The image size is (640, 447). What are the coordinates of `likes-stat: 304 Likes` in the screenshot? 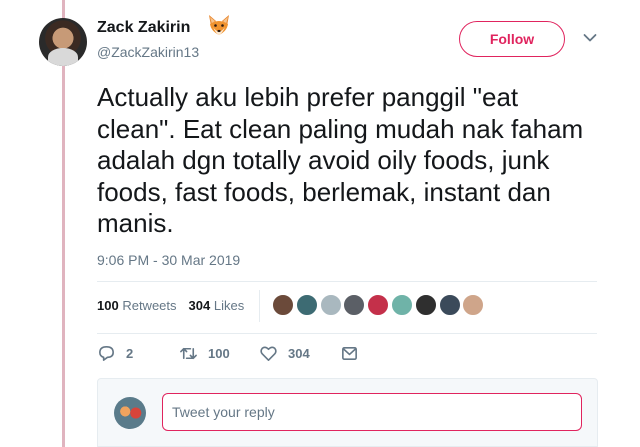 It's located at (217, 305).